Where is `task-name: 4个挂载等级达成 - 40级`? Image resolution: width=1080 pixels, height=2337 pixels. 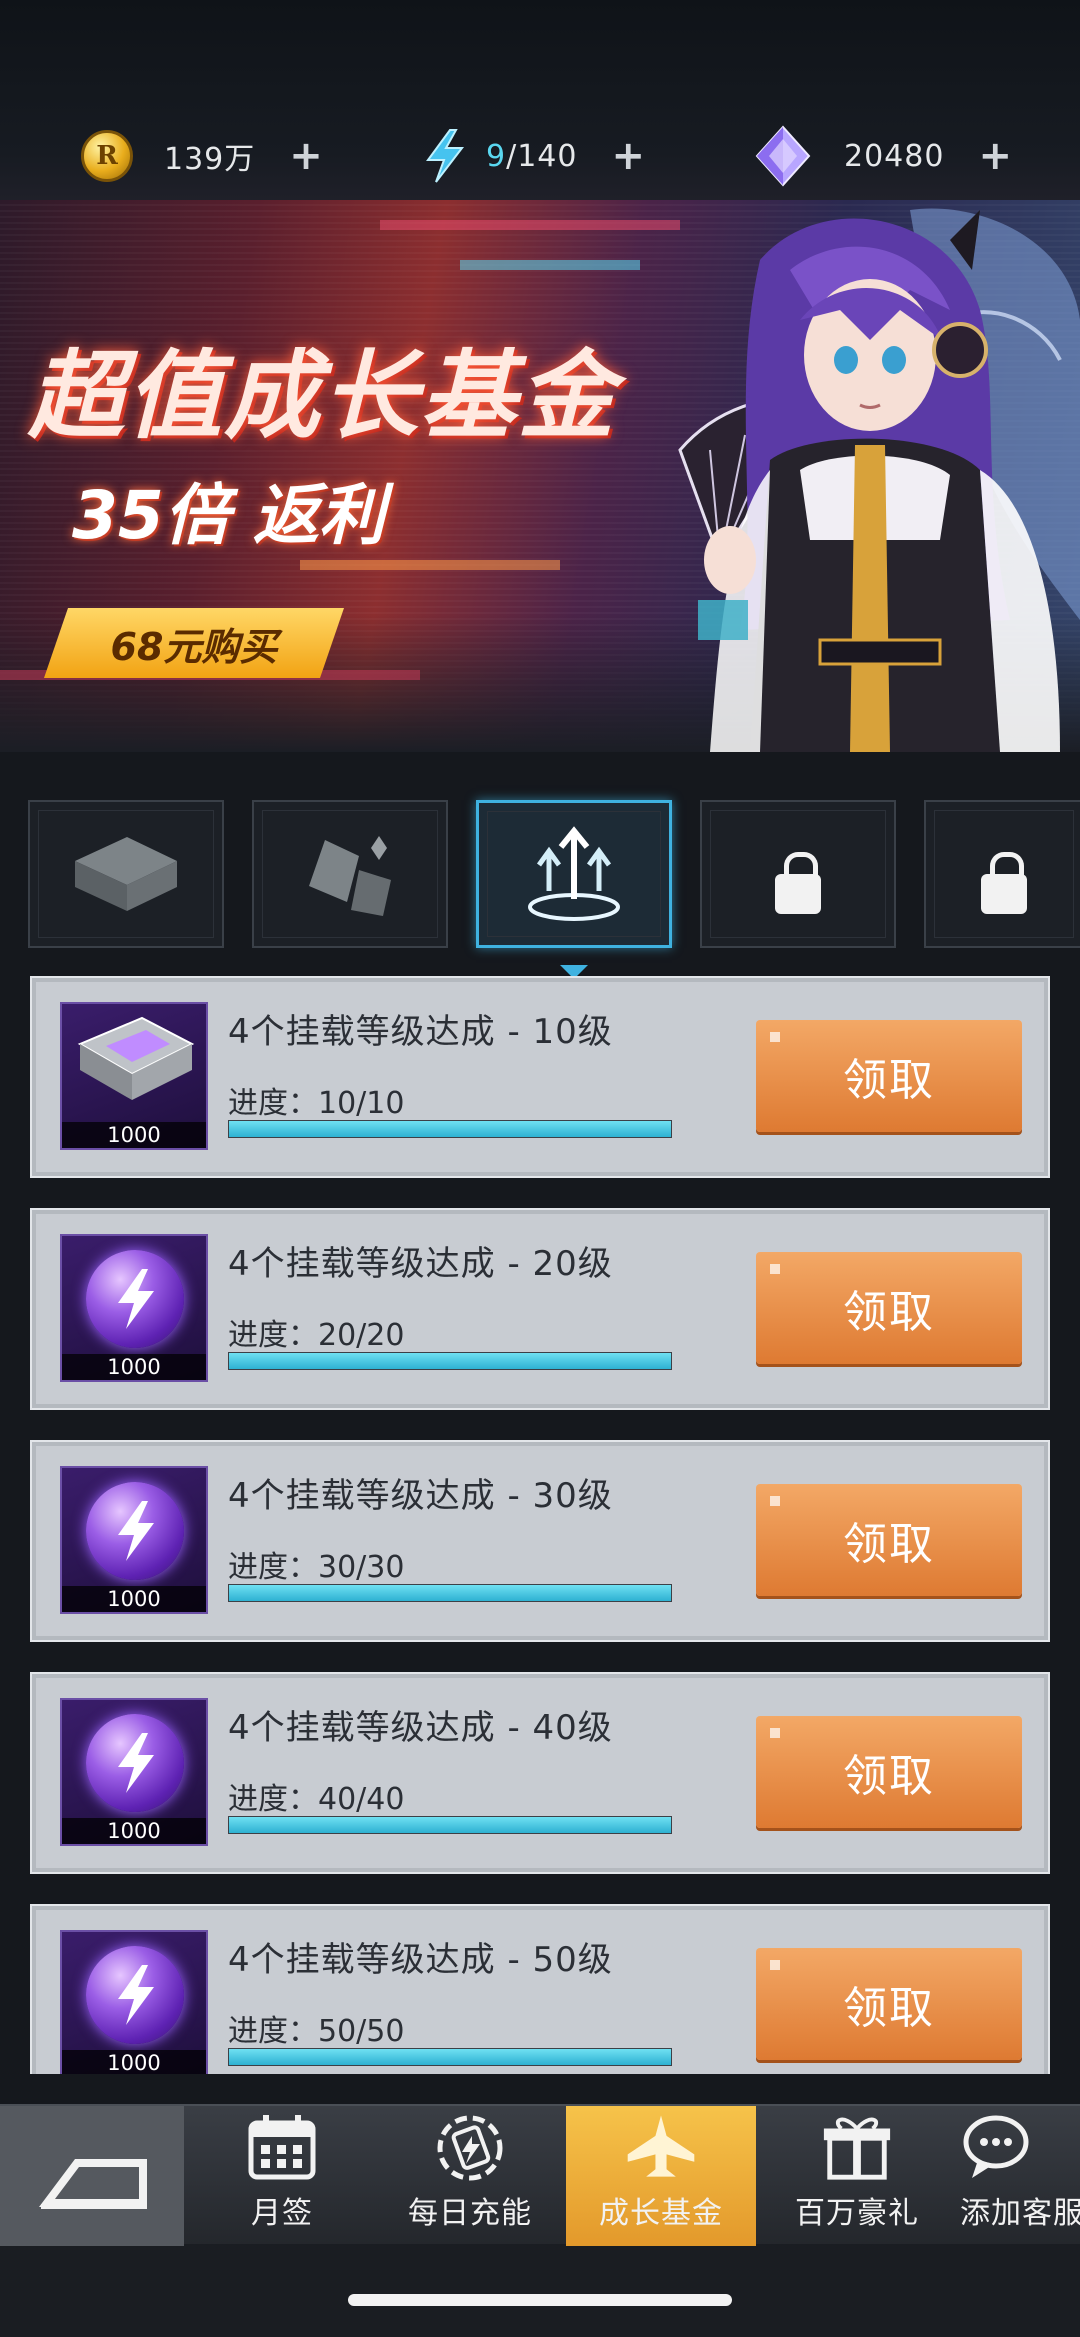
task-name: 4个挂载等级达成 - 40级 is located at coordinates (420, 1728).